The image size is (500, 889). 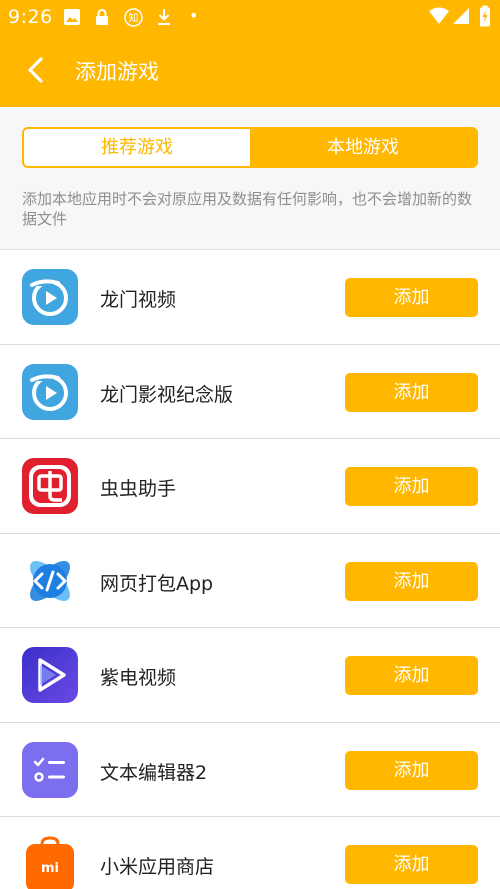 I want to click on cell-signal-icon, so click(x=461, y=16).